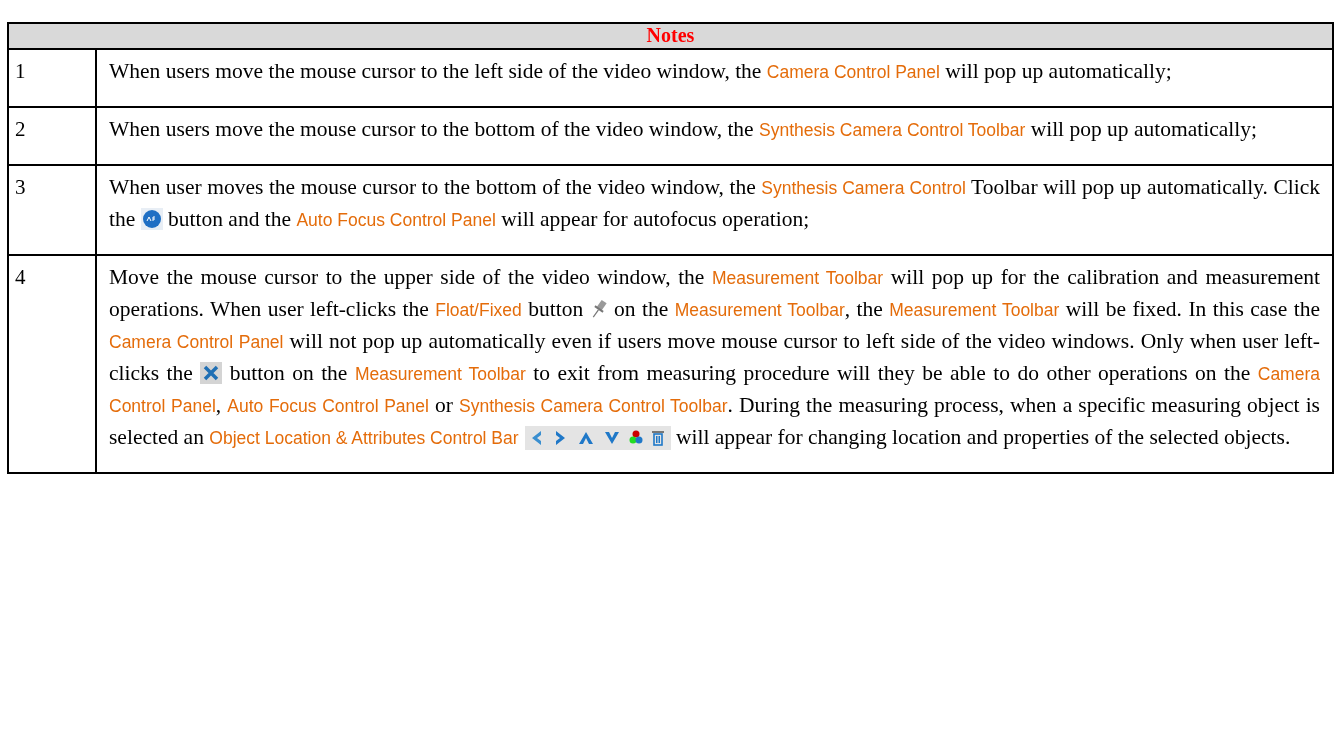 The image size is (1336, 737). I want to click on note-text: When users move the mouse cursor to the bottom of the video window, the Synthesis Camera Control Toolbar will pop up automatically;, so click(683, 129).